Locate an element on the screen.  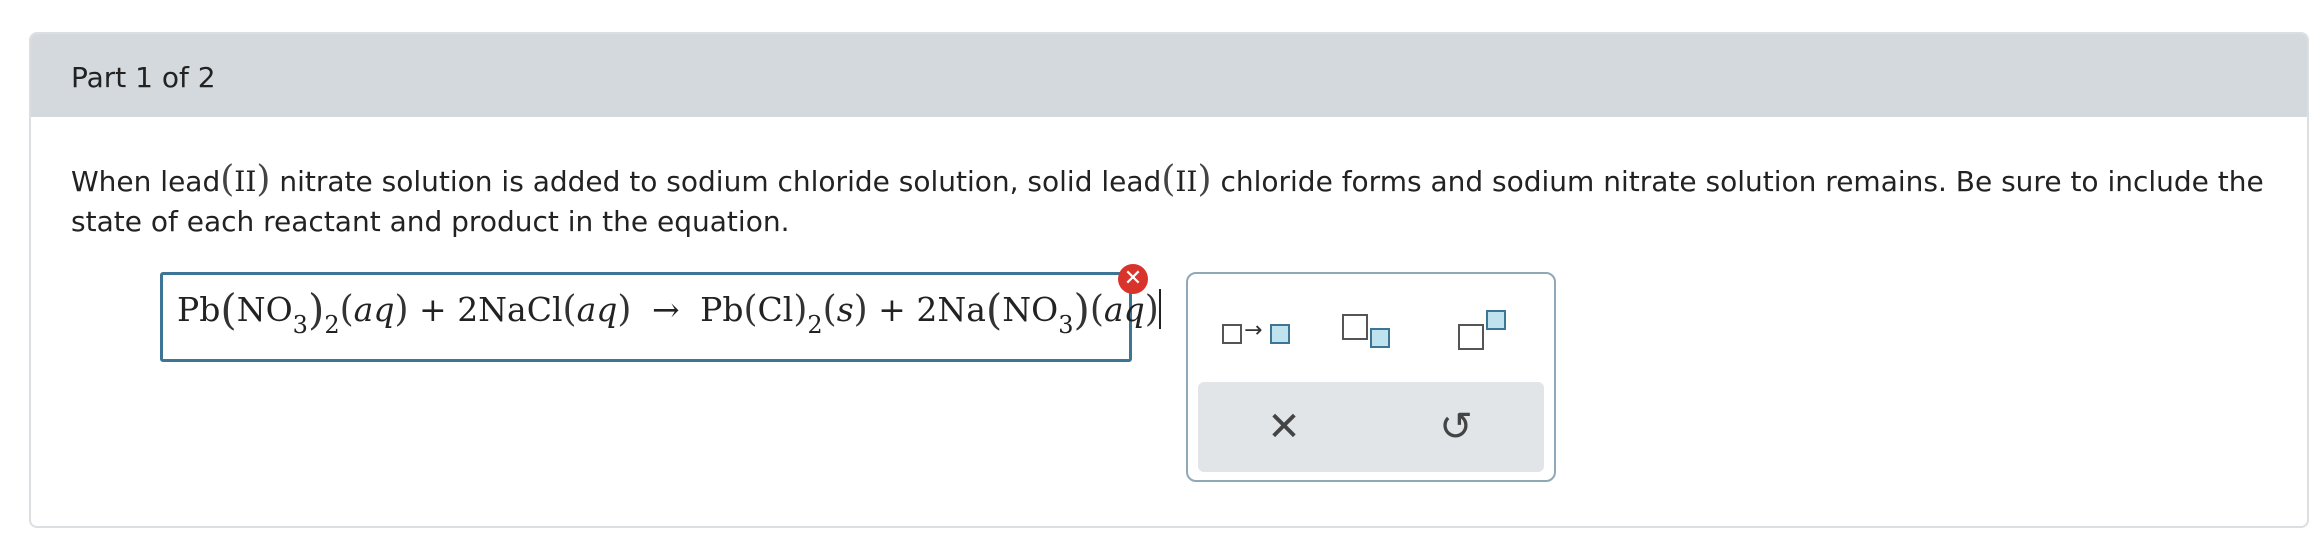
action-bar: ✕ ↺ is located at coordinates (1371, 427).